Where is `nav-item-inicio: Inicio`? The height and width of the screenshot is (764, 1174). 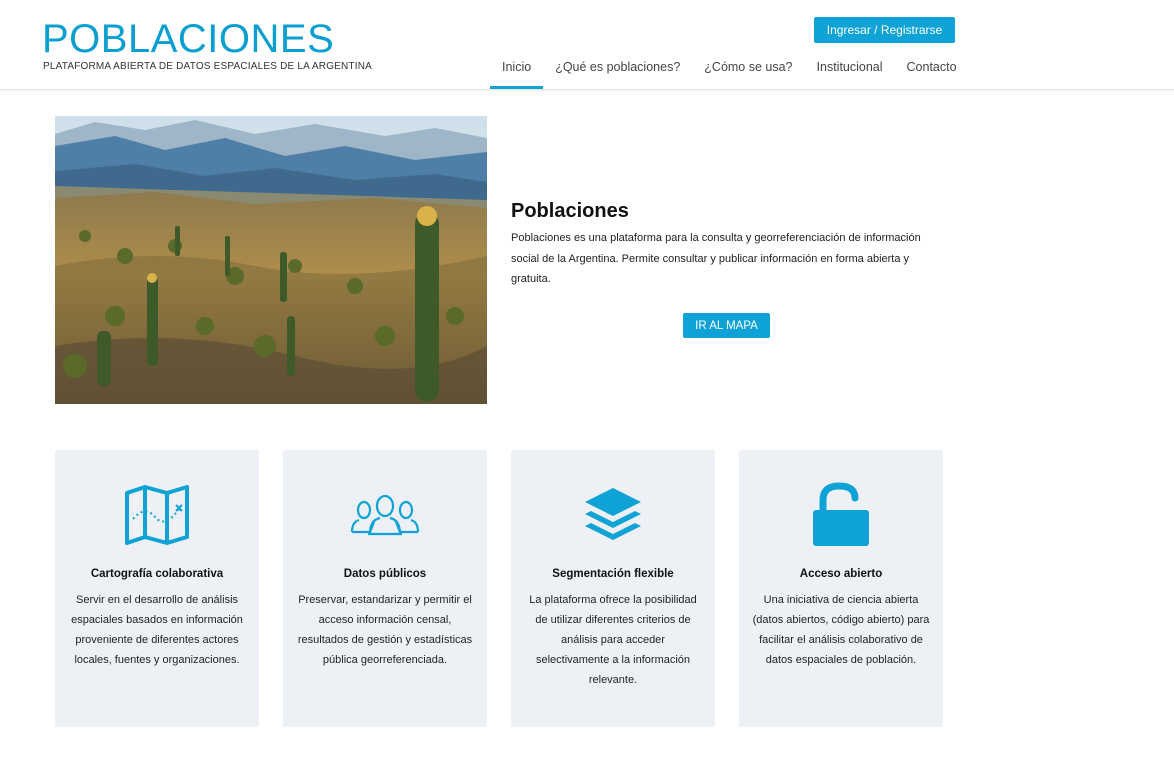 nav-item-inicio: Inicio is located at coordinates (517, 70).